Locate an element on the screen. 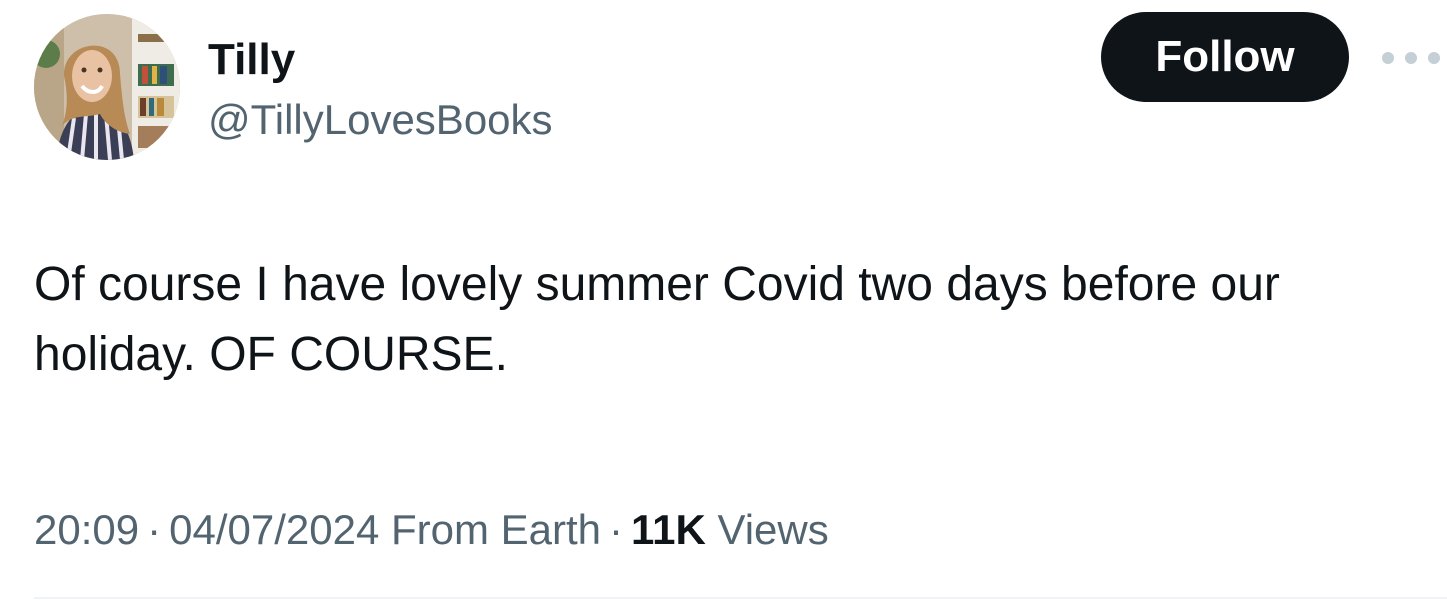 This screenshot has width=1447, height=600. author-name: Tilly is located at coordinates (251, 60).